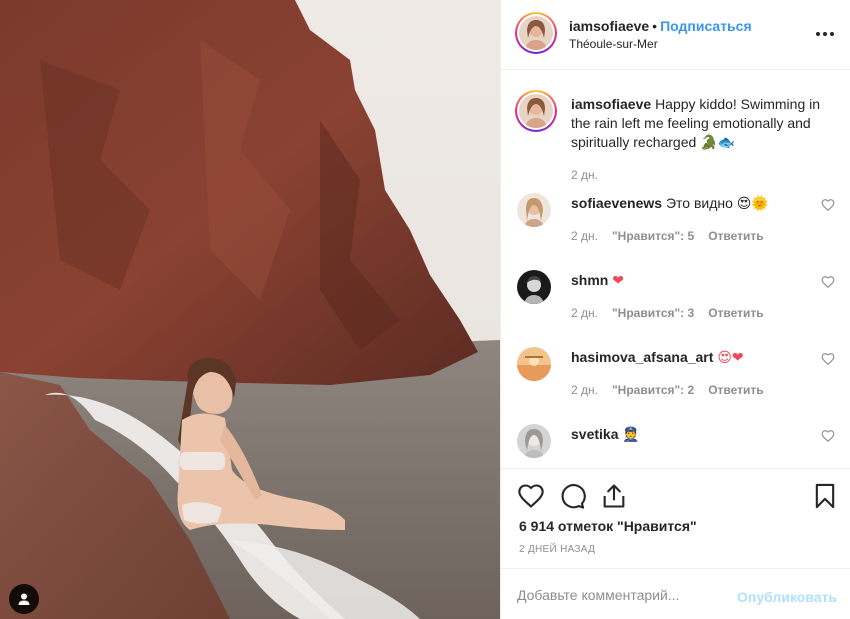 The height and width of the screenshot is (619, 850). Describe the element at coordinates (616, 203) in the screenshot. I see `comment-username: sofiaevenews` at that location.